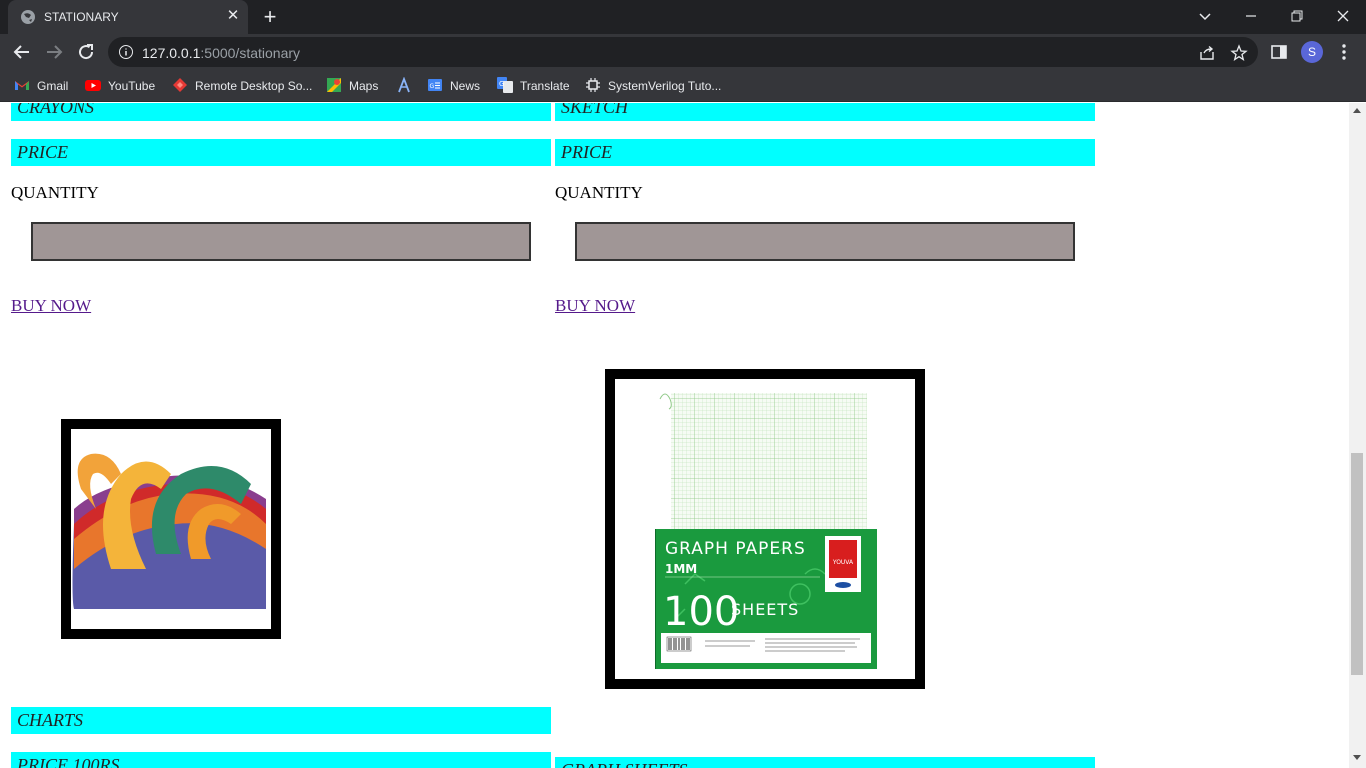 The image size is (1366, 768). I want to click on close-tab-icon: ✕, so click(233, 16).